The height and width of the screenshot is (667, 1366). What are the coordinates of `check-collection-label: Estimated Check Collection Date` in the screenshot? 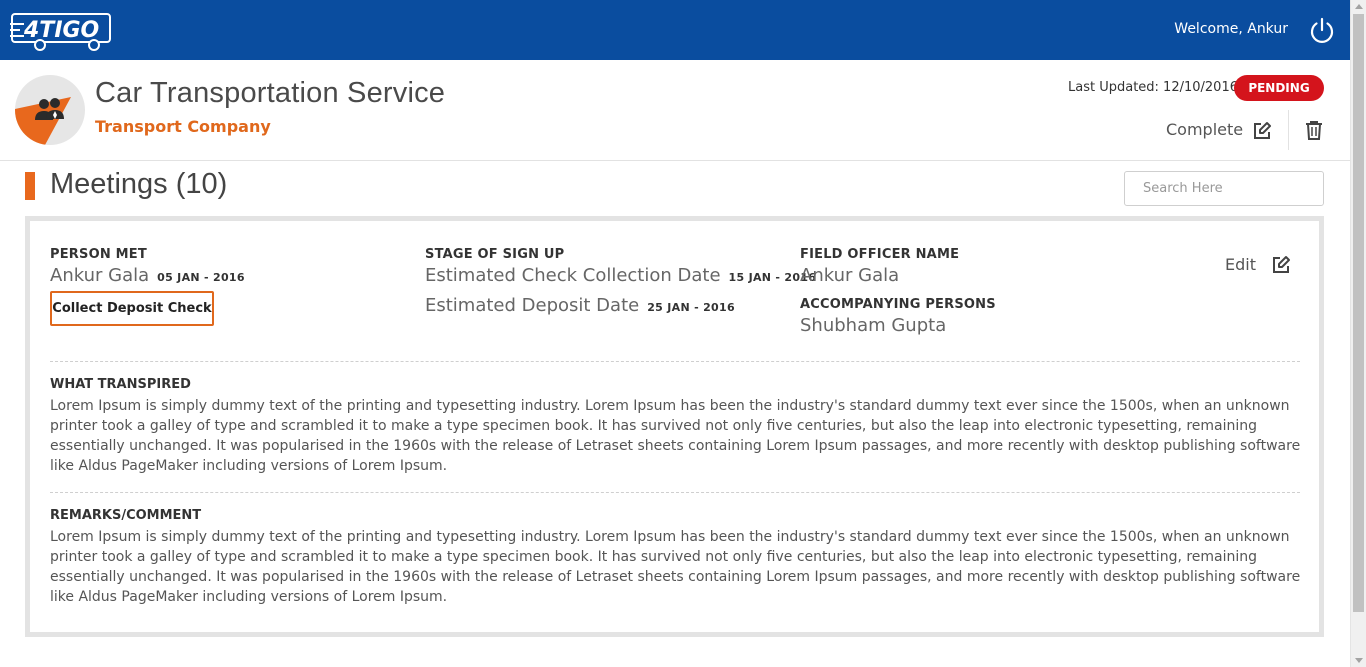 It's located at (573, 275).